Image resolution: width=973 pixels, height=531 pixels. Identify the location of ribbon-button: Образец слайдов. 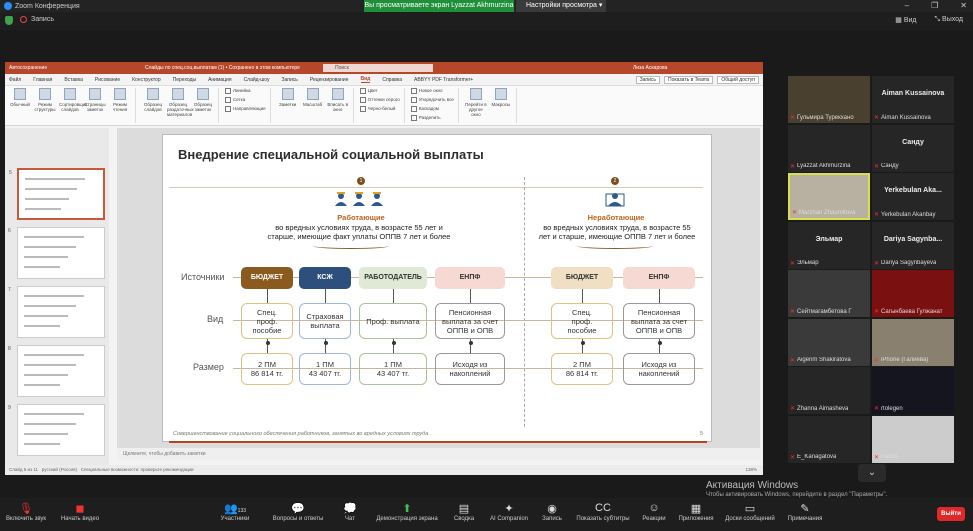
(153, 100).